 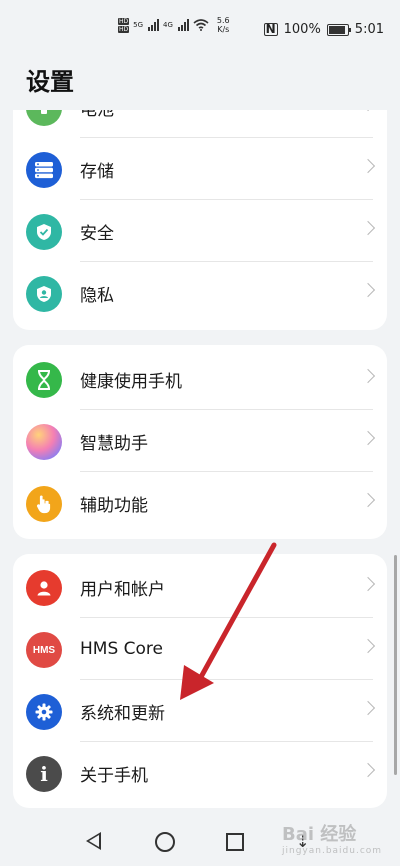 I want to click on hand-icon, so click(x=44, y=504).